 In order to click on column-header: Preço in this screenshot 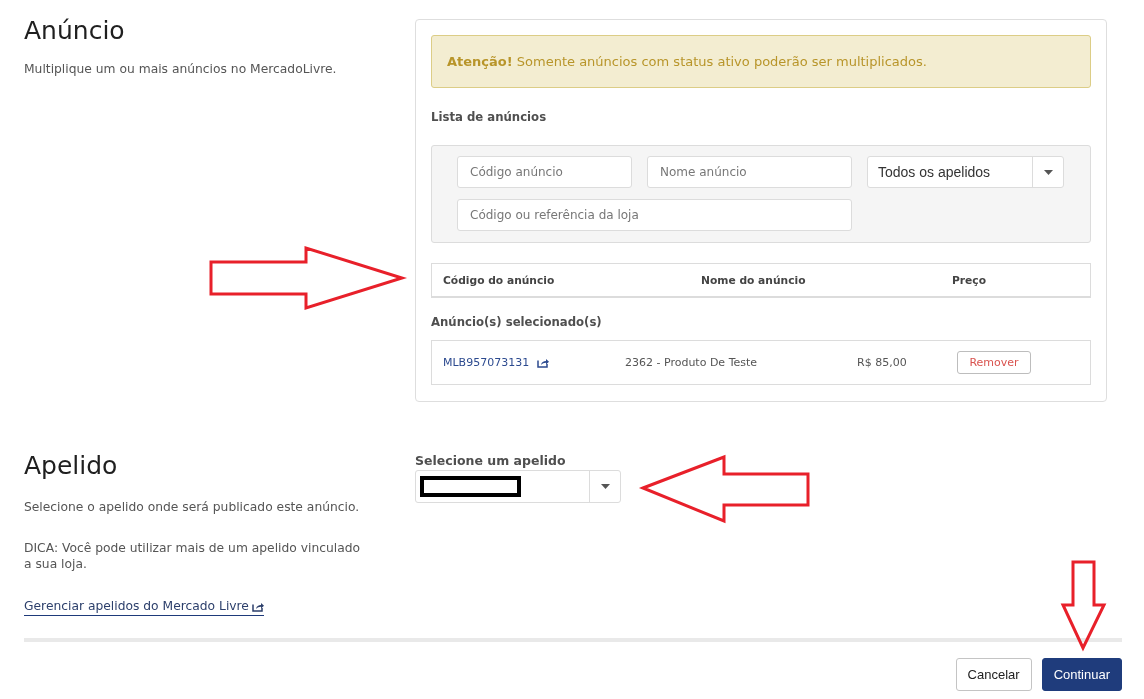, I will do `click(969, 280)`.